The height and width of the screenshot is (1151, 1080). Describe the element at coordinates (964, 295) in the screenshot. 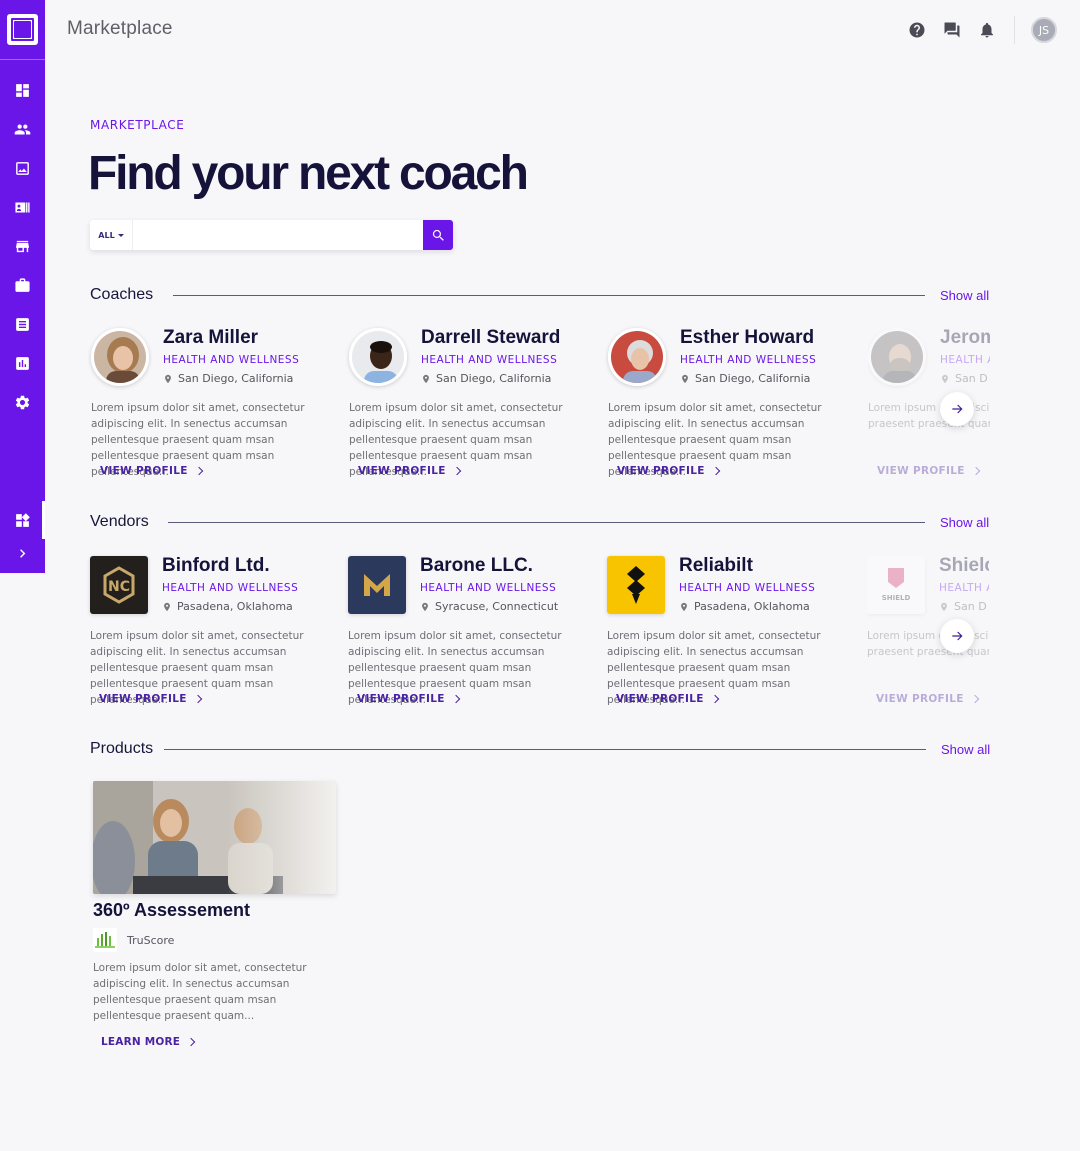

I see `coaches-show-all-link: Show all` at that location.